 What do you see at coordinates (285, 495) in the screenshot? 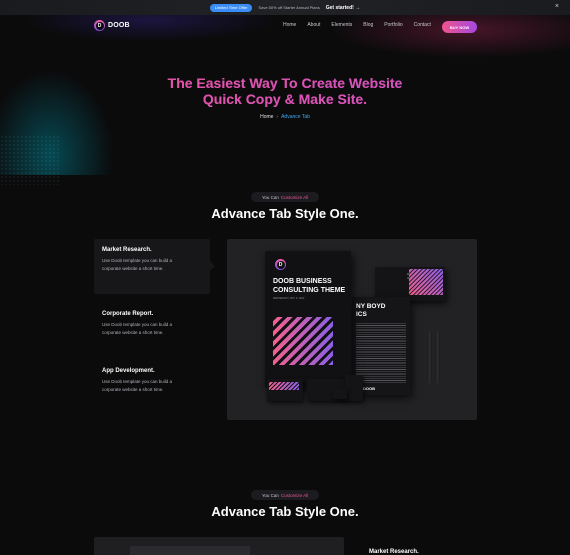
I see `section-badge-2: You Can Customize All` at bounding box center [285, 495].